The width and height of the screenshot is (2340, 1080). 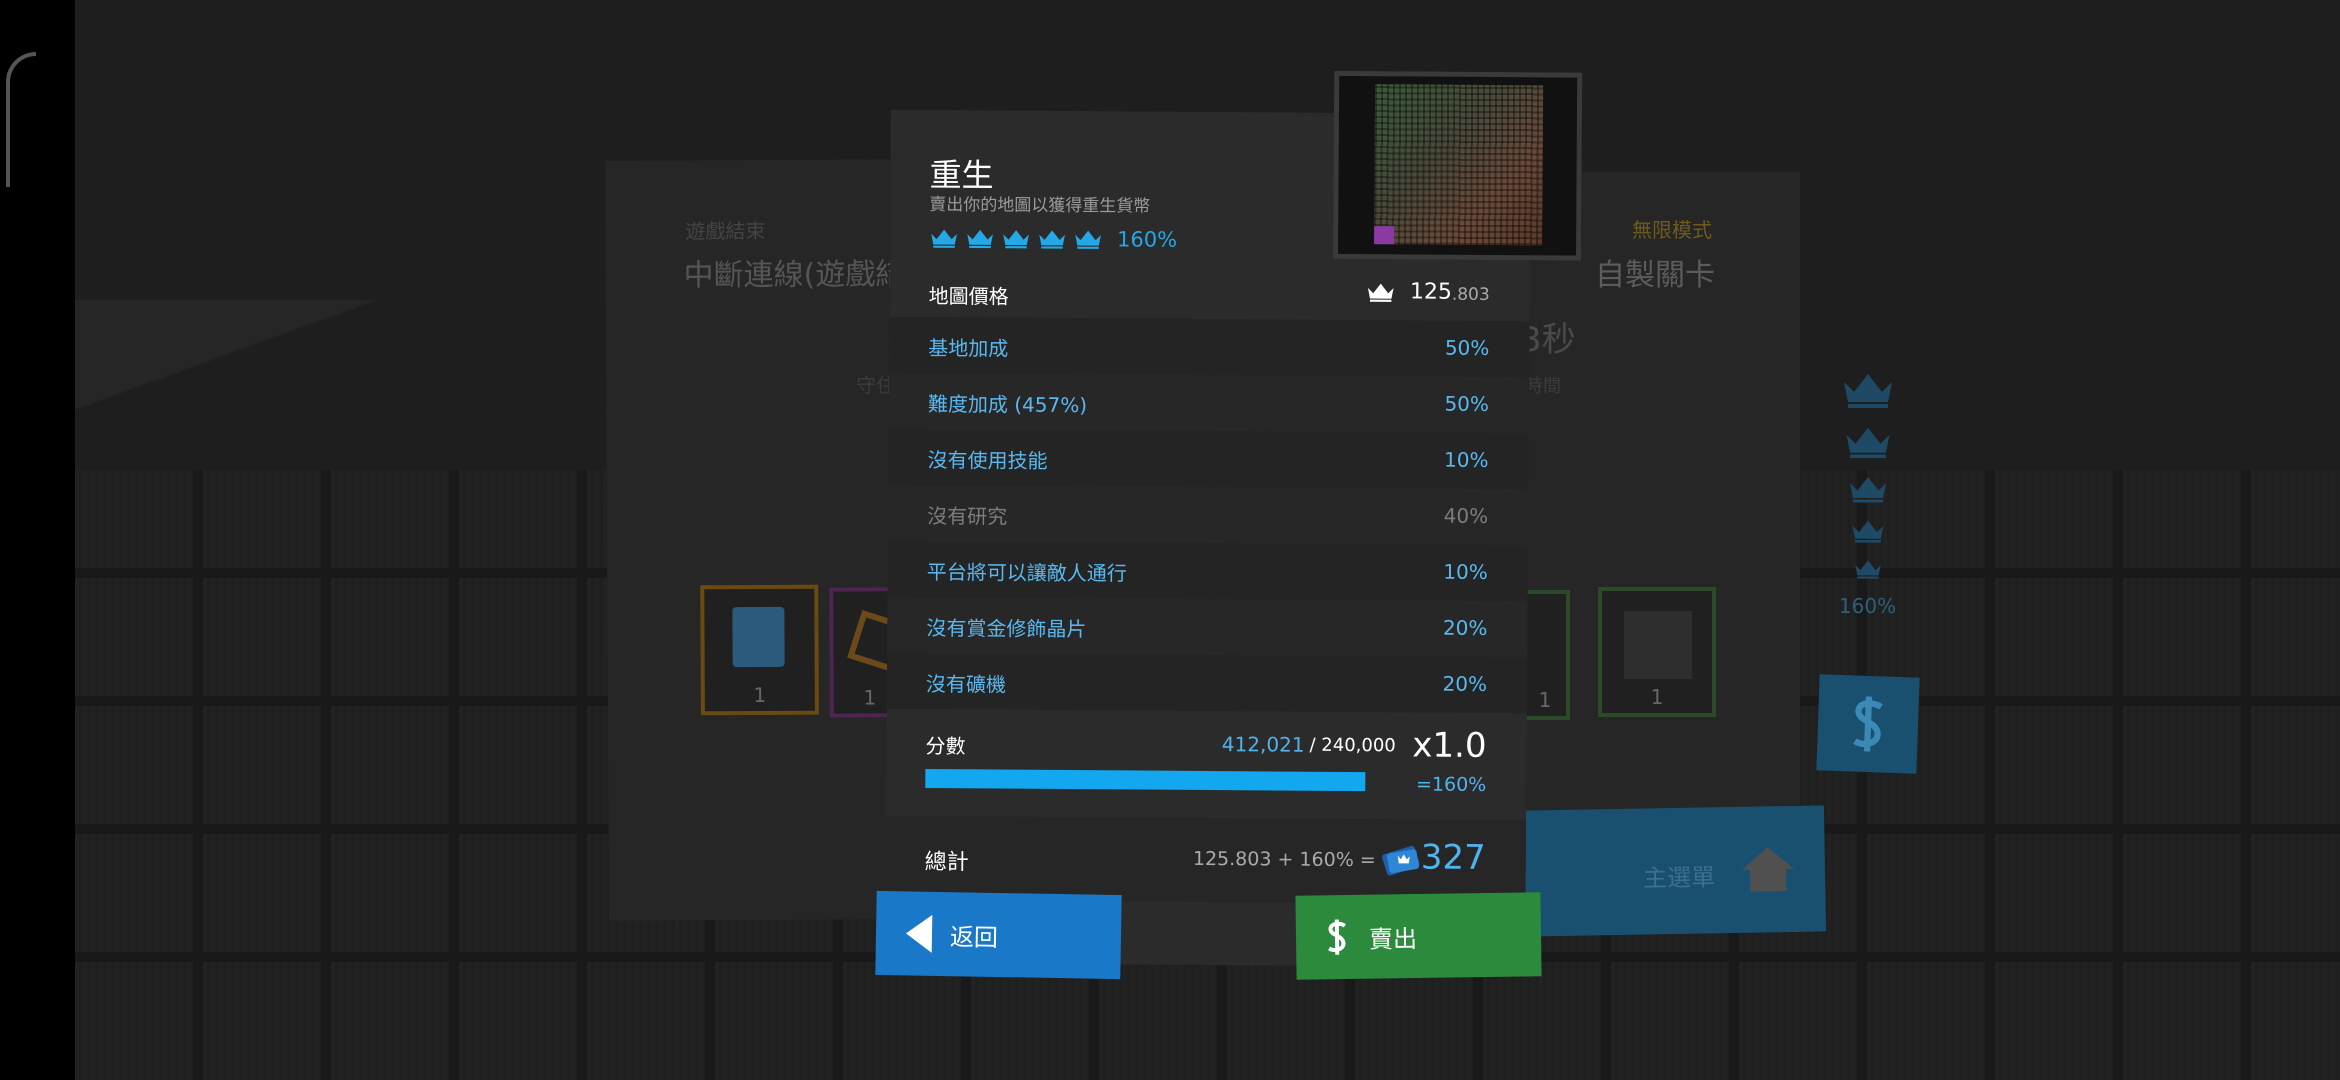 I want to click on bonus-label: 沒有研究, so click(x=967, y=516).